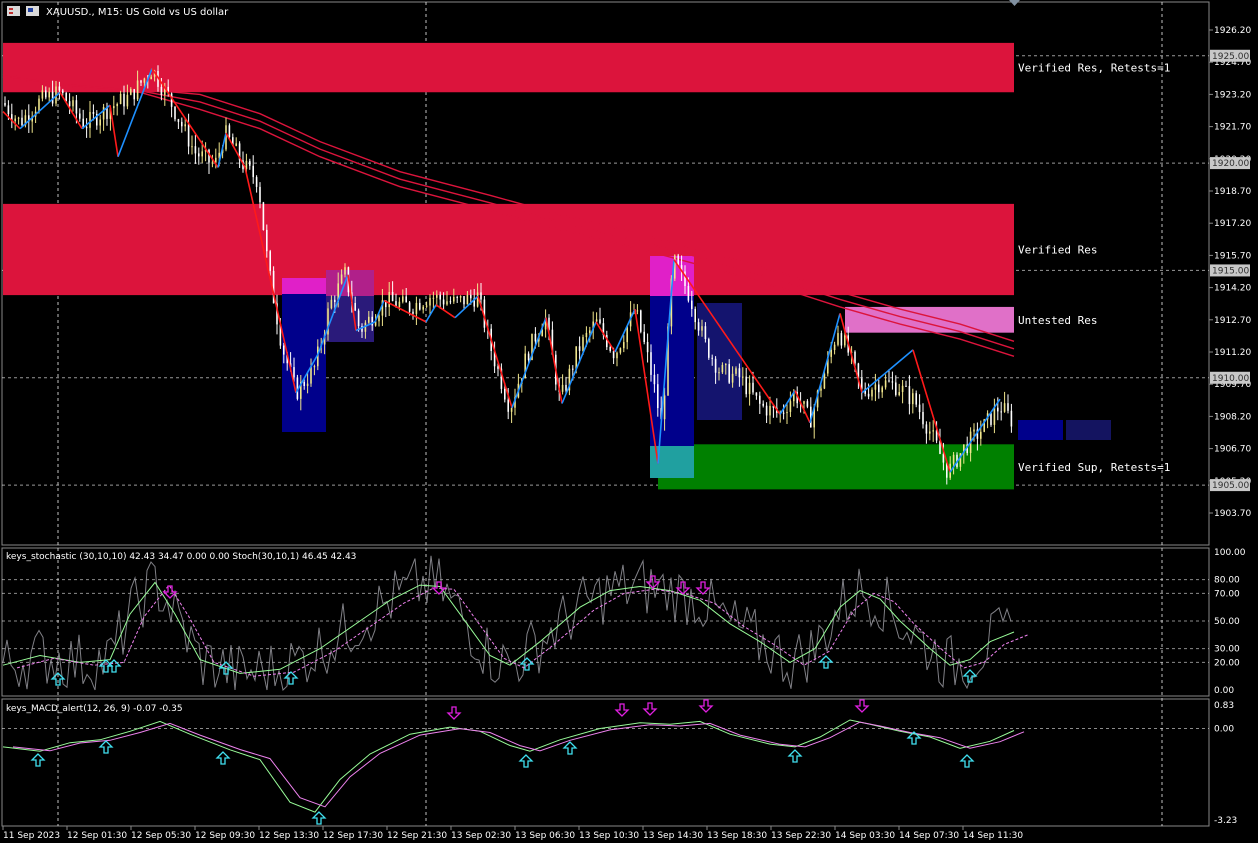 This screenshot has height=843, width=1258. Describe the element at coordinates (1230, 379) in the screenshot. I see `price-level-label-3: 1910.00` at that location.